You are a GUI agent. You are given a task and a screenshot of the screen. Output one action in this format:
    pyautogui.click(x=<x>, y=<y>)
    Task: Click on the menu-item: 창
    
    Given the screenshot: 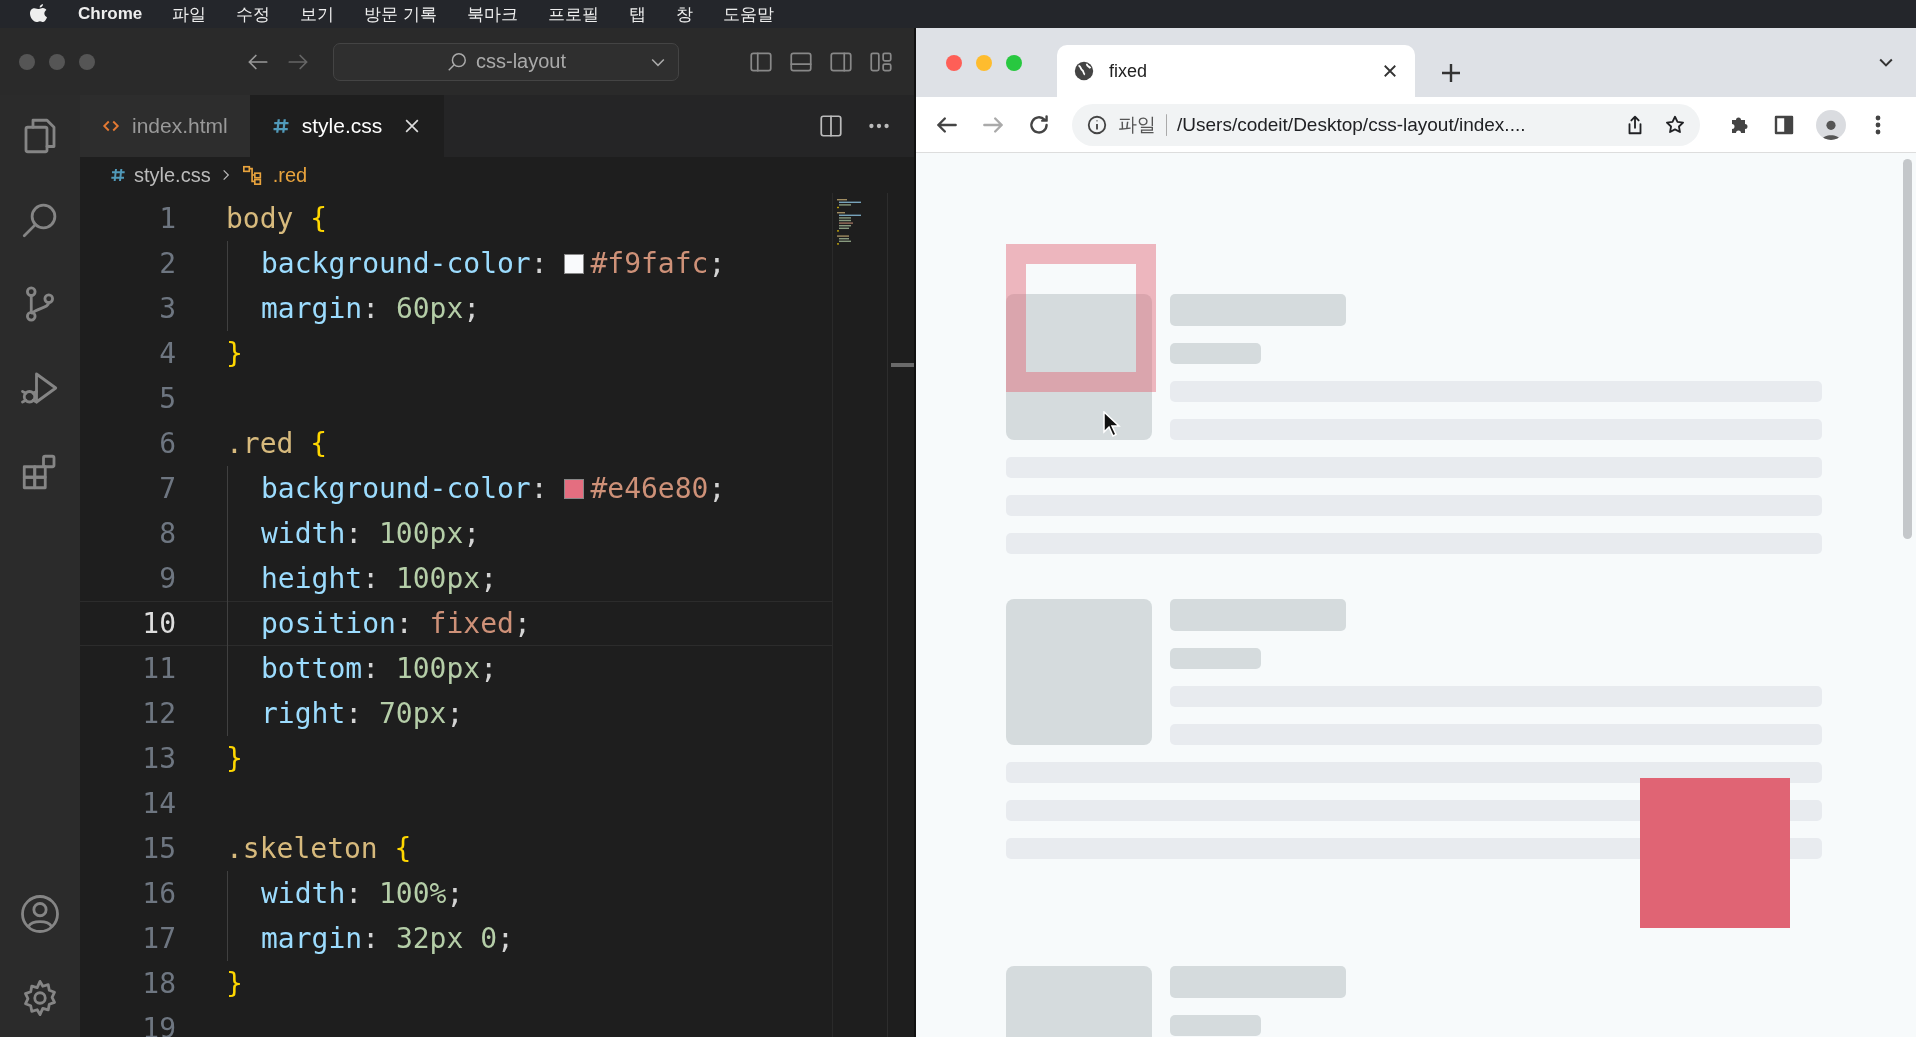 What is the action you would take?
    pyautogui.click(x=684, y=14)
    